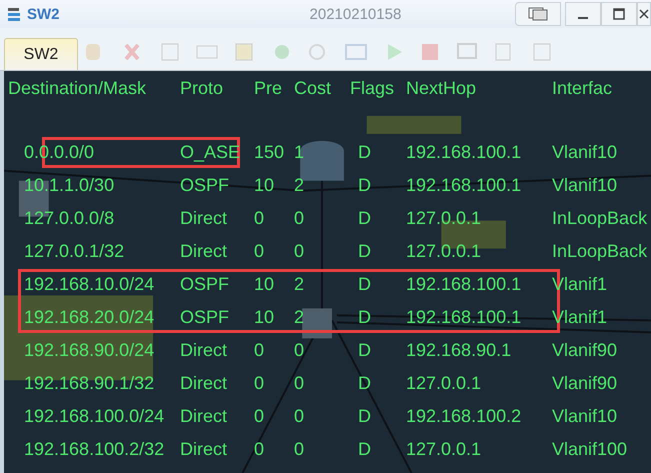 The width and height of the screenshot is (651, 473). I want to click on column-header: Destination/Mask, so click(78, 88).